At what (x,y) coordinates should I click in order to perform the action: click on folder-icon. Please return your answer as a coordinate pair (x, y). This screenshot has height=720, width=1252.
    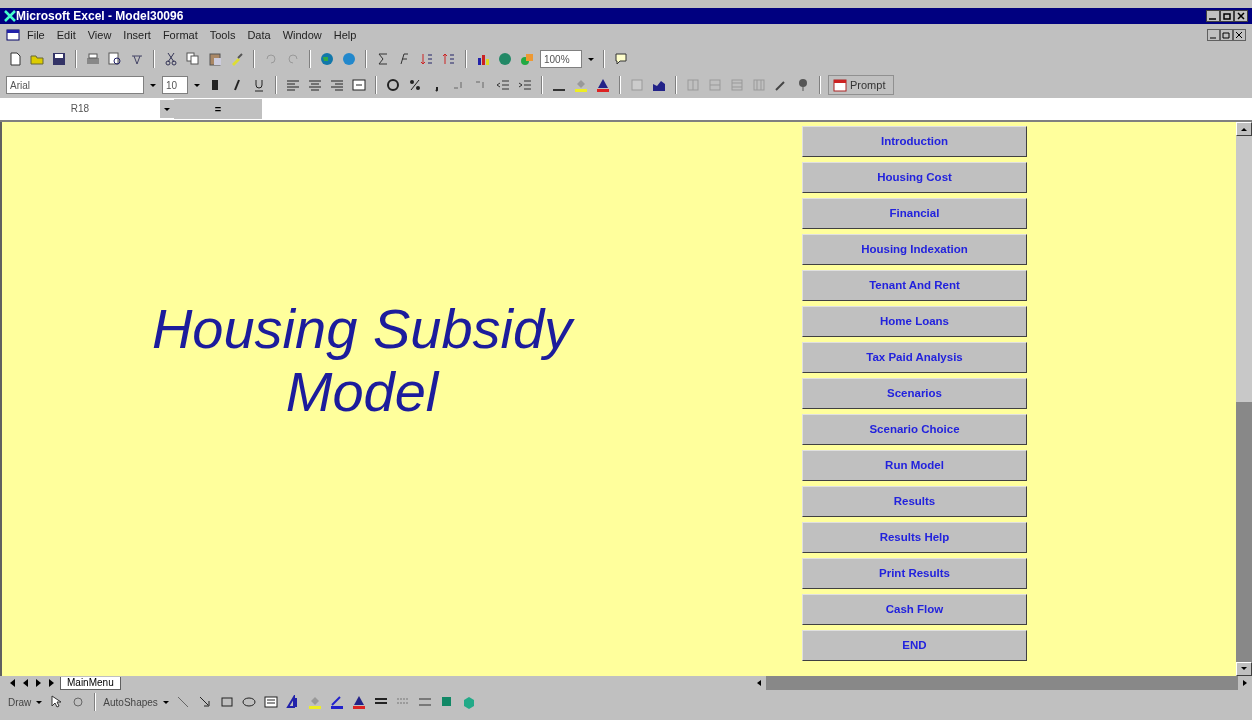
    Looking at the image, I should click on (37, 59).